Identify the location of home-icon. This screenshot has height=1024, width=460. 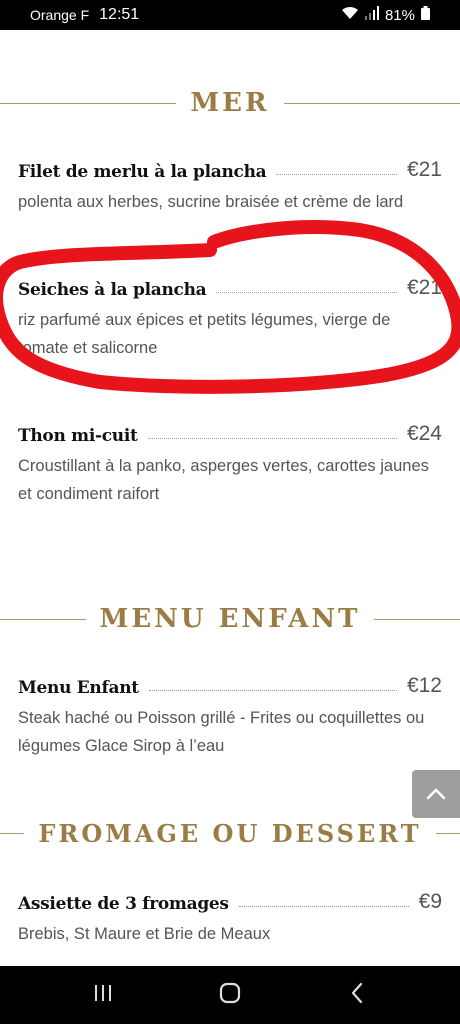
(230, 995).